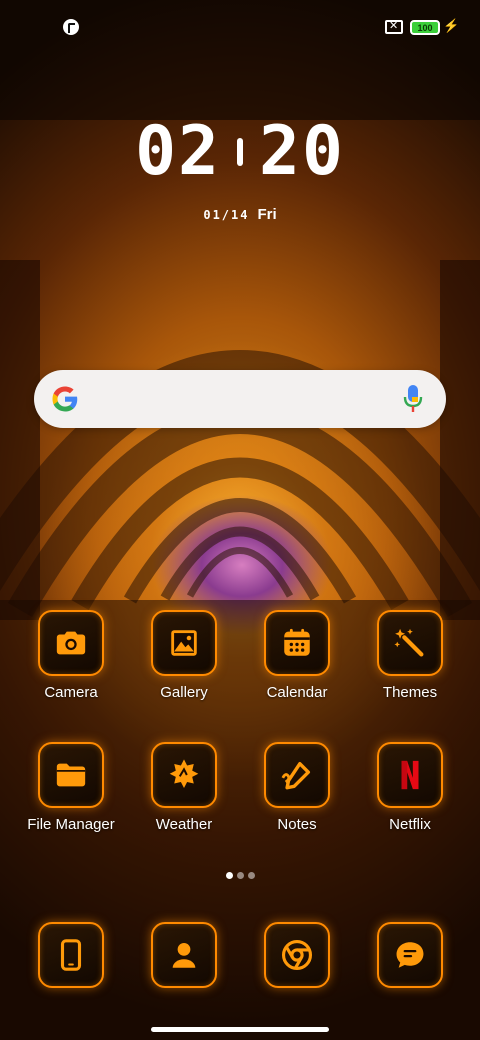 Image resolution: width=480 pixels, height=1040 pixels. I want to click on clock-separator, so click(240, 151).